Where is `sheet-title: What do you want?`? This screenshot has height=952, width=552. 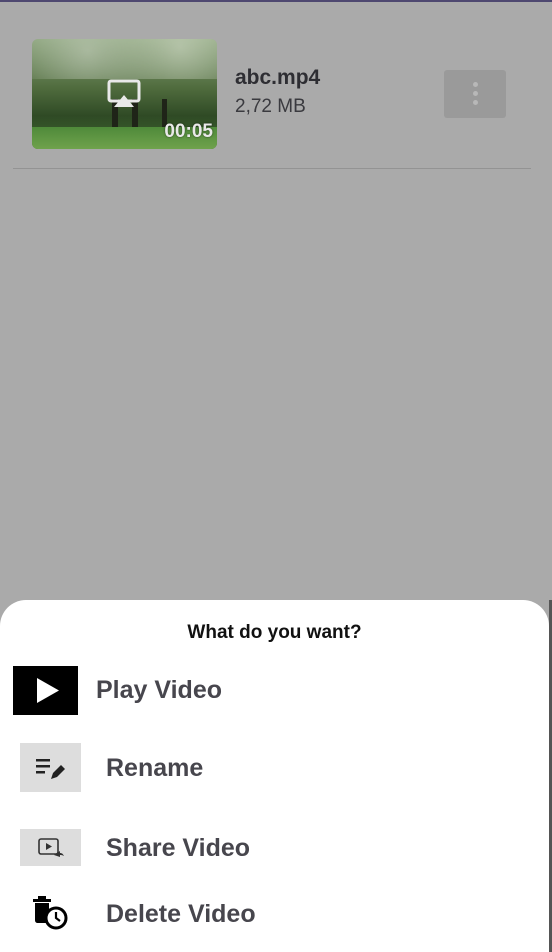
sheet-title: What do you want? is located at coordinates (274, 632).